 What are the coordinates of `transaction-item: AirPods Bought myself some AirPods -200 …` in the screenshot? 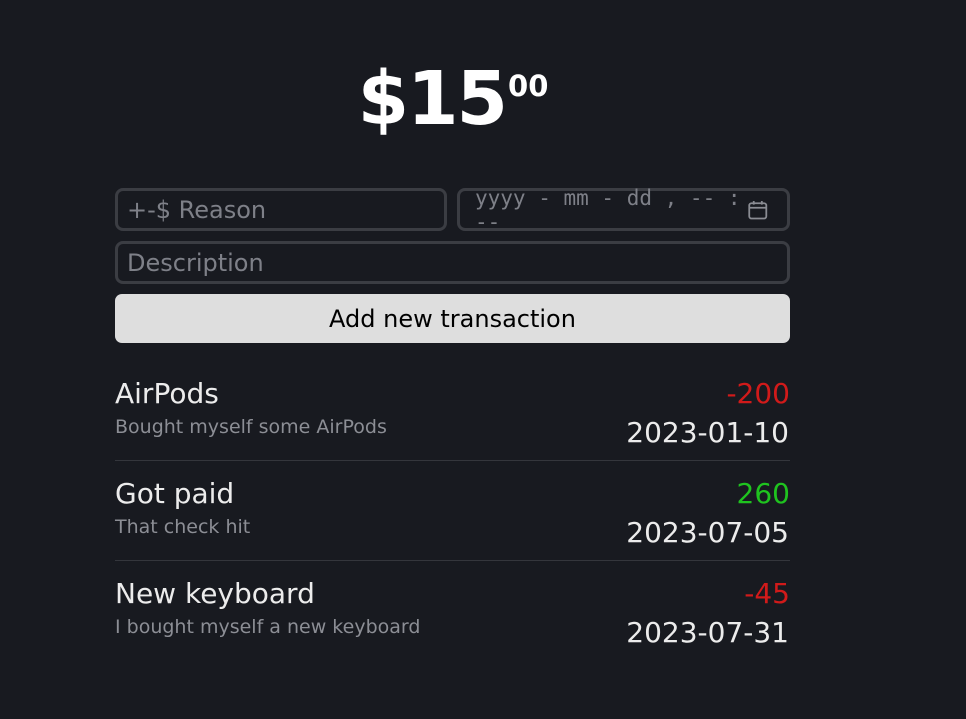 It's located at (452, 411).